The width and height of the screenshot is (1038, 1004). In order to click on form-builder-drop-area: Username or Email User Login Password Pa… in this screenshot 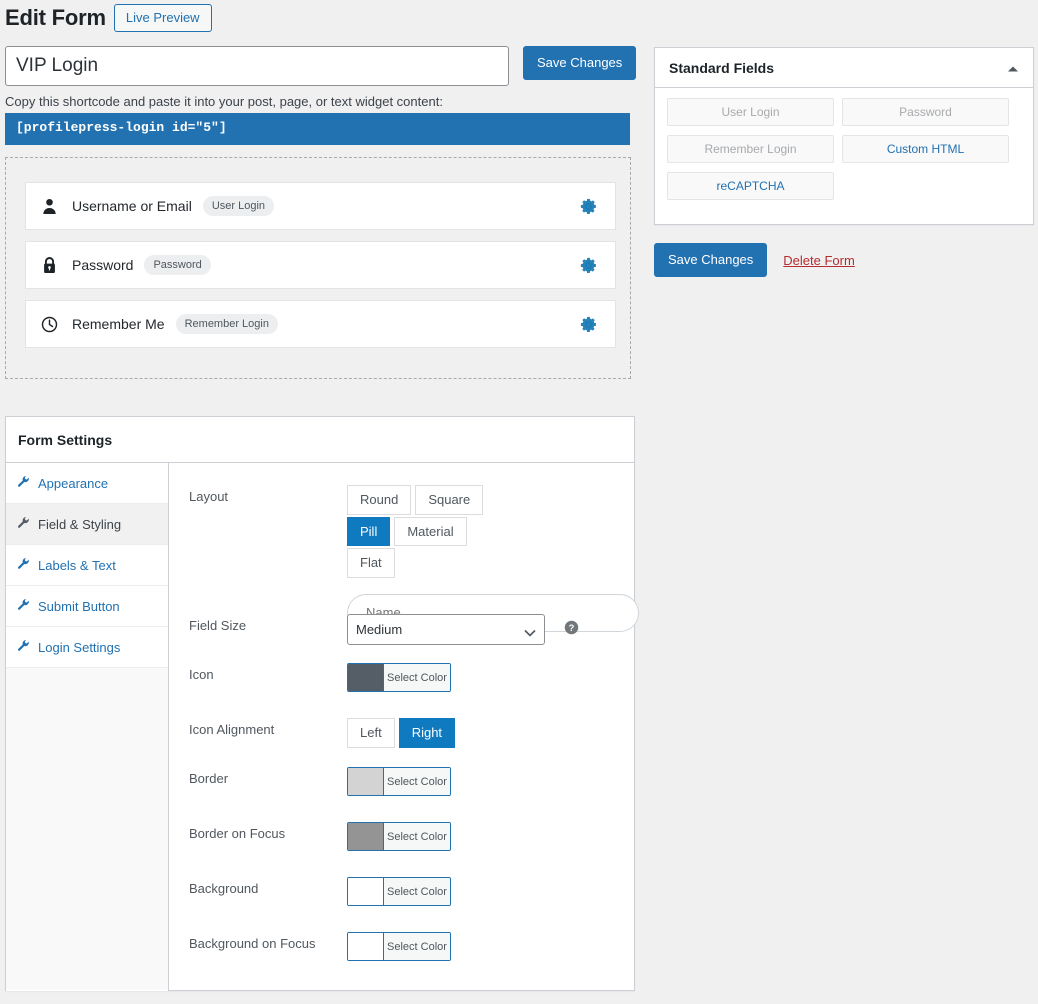, I will do `click(318, 268)`.